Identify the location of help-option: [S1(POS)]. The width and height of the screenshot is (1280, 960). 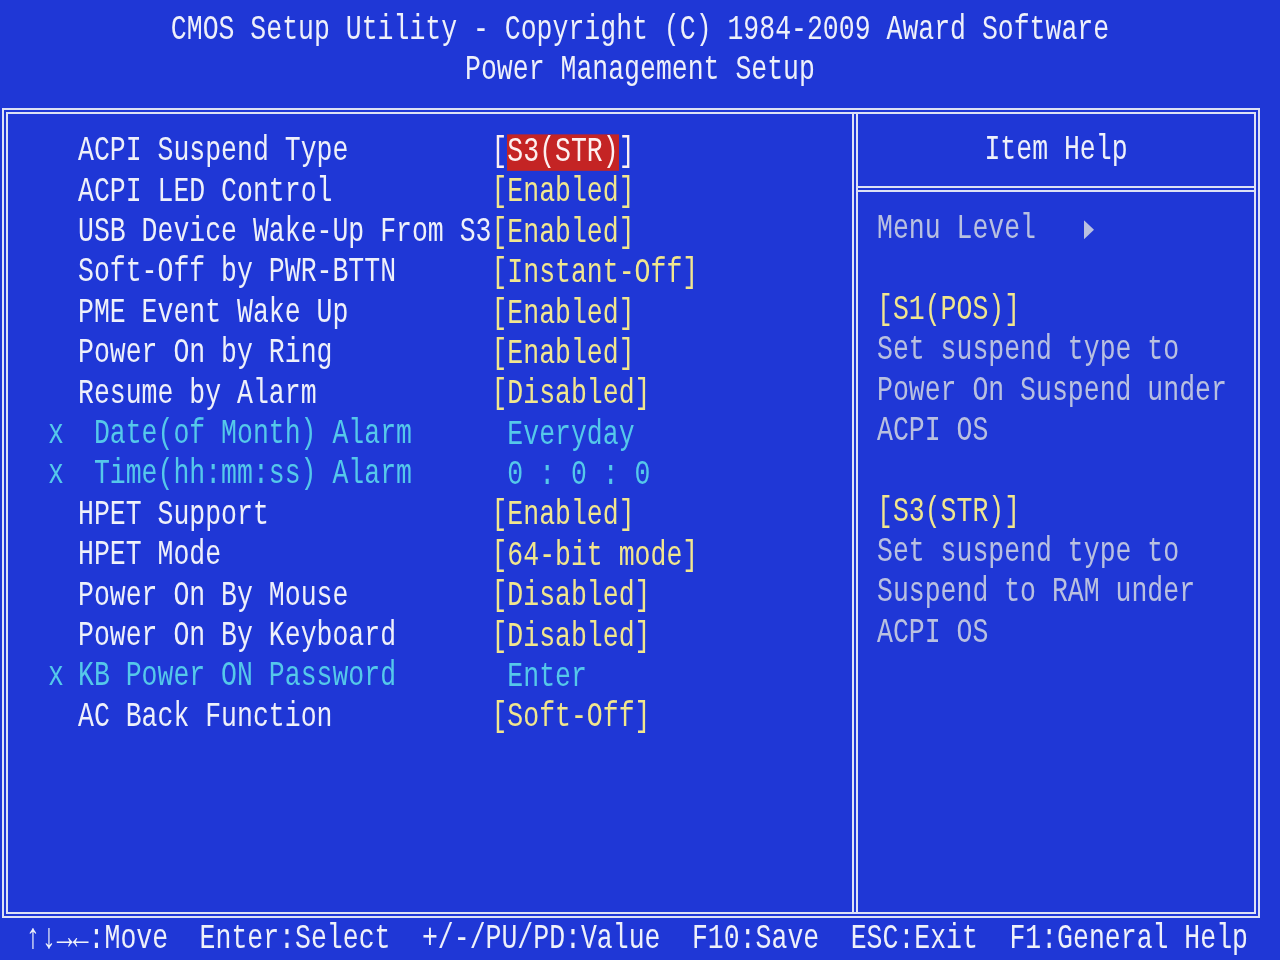
(949, 310).